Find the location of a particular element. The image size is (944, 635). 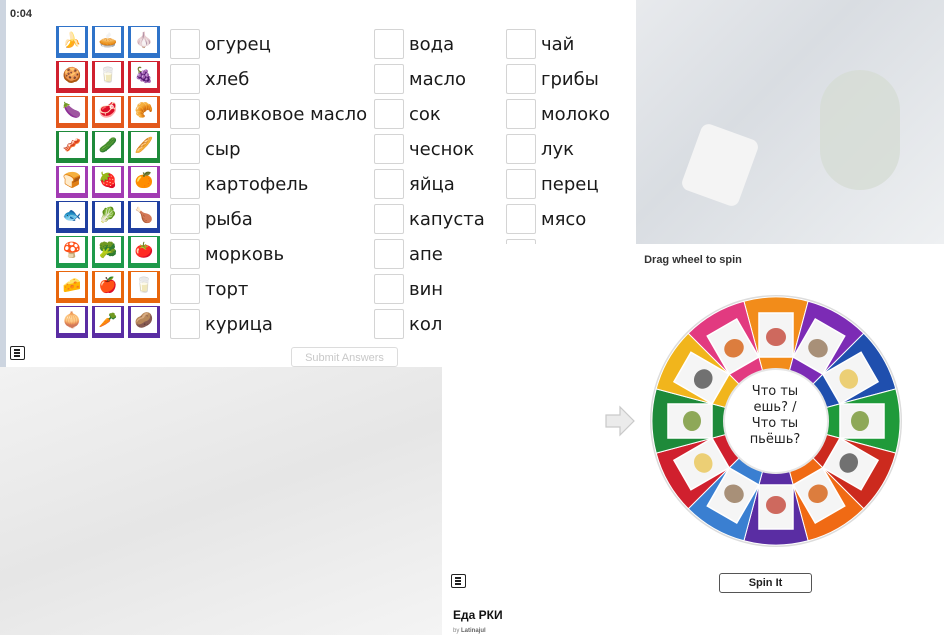

word-item: перец is located at coordinates (552, 184).